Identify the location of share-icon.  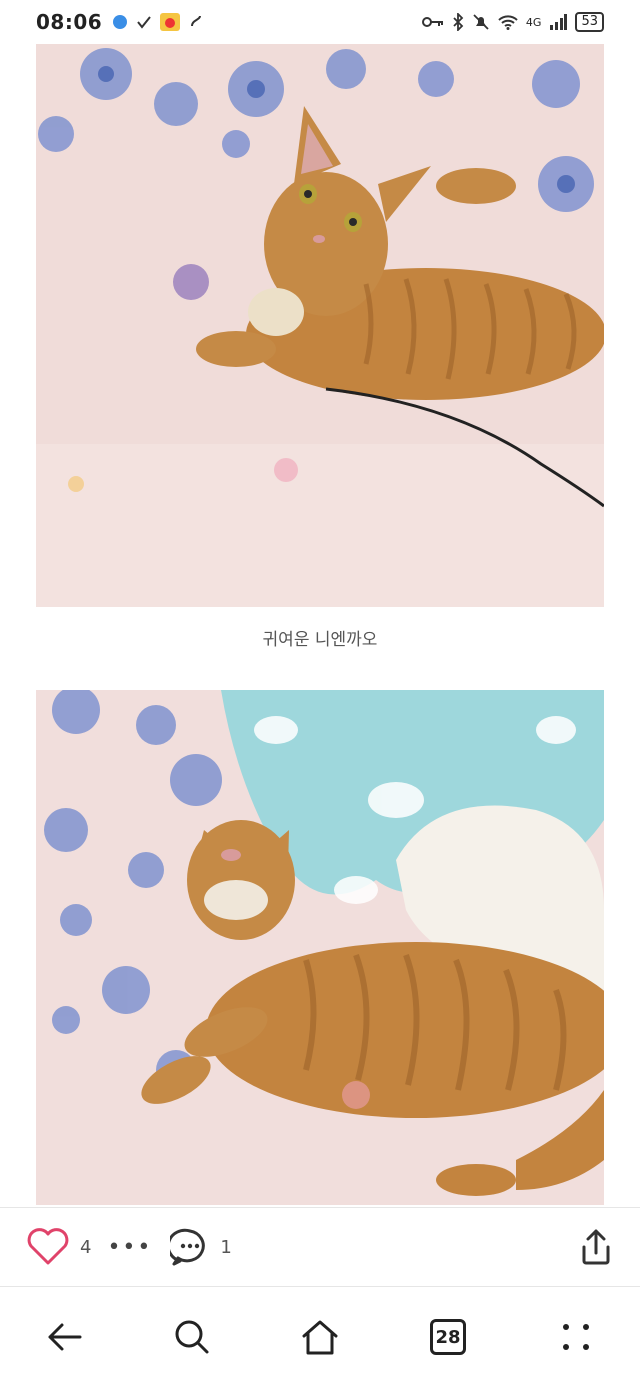
(596, 1247).